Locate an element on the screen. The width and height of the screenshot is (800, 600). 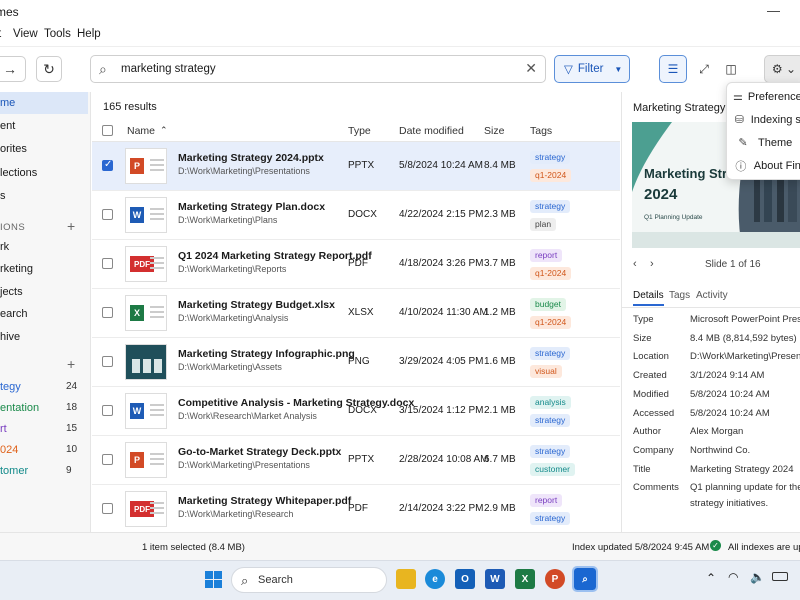
outlook-icon: O is located at coordinates (465, 579).